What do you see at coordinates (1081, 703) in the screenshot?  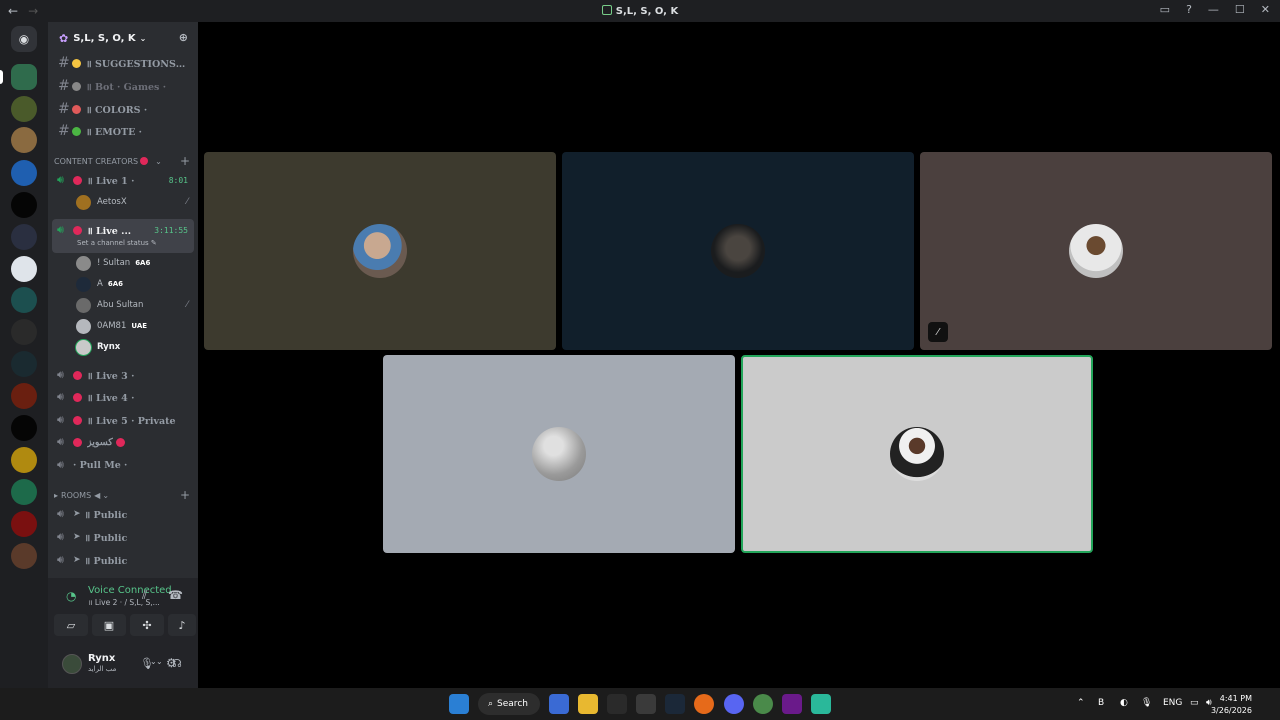 I see `chevron-up-icon: ⌃` at bounding box center [1081, 703].